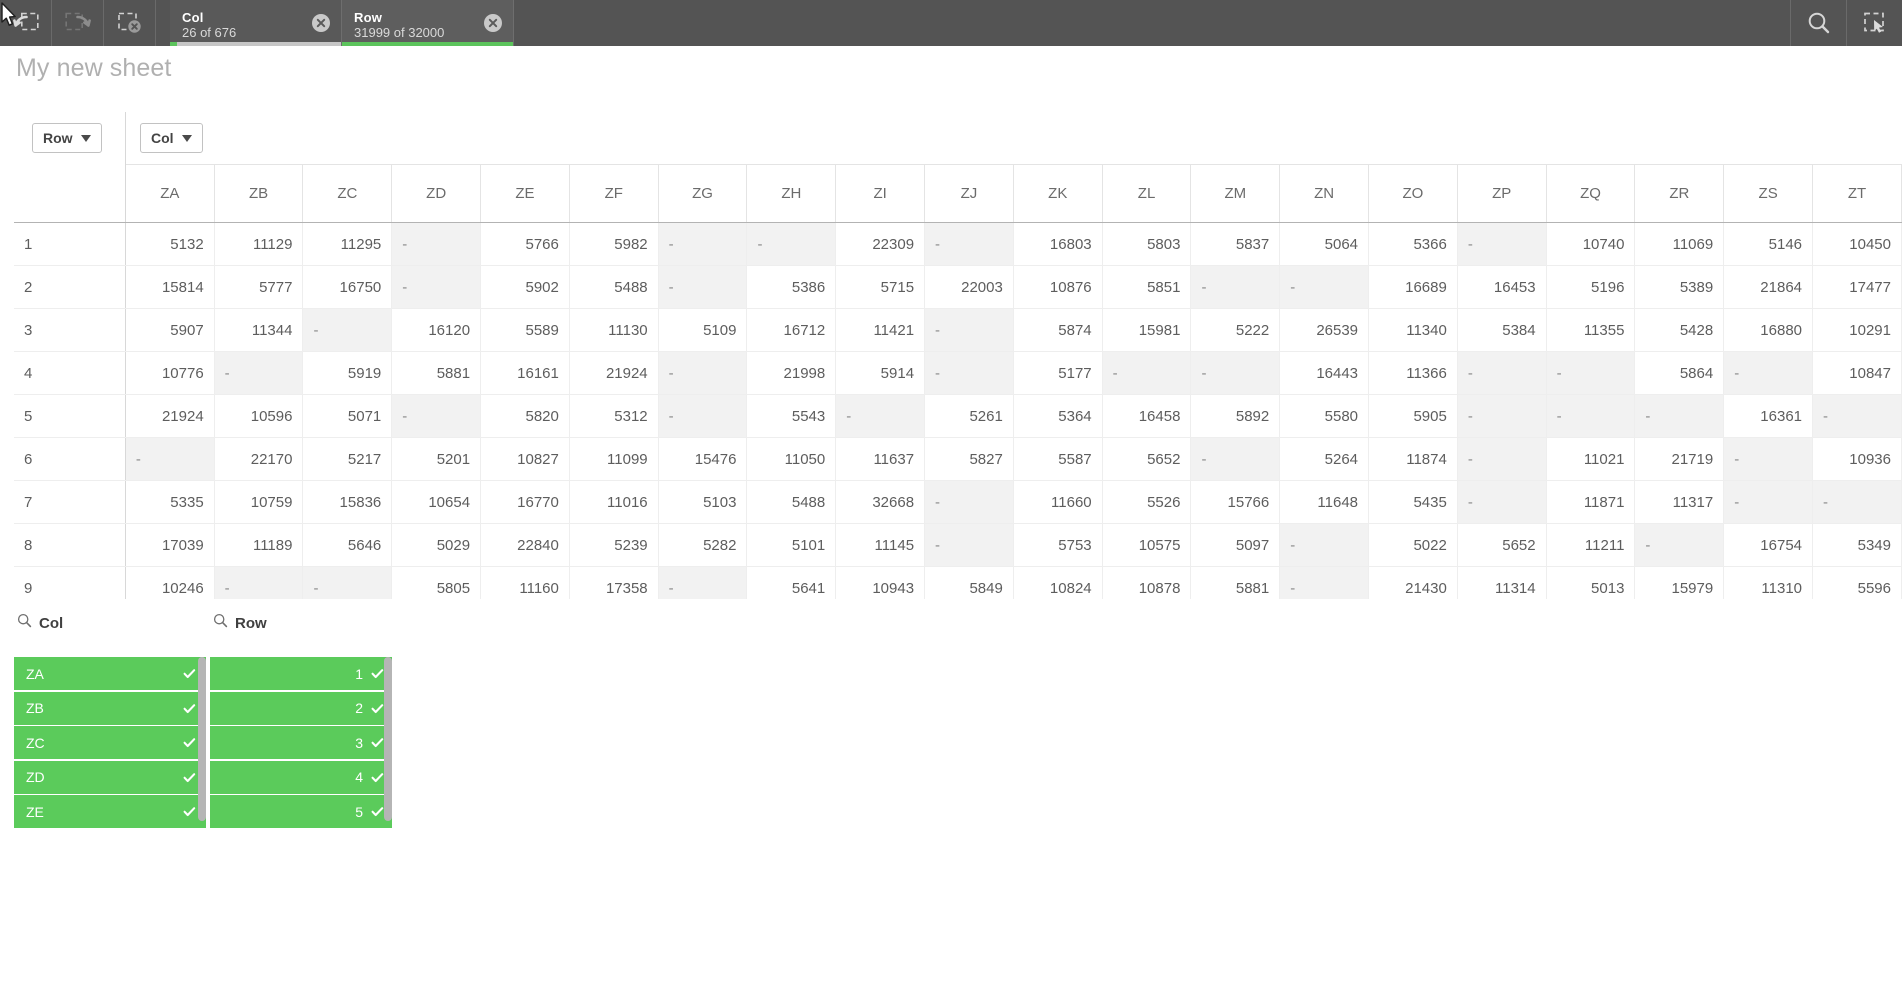 The height and width of the screenshot is (1005, 1902). I want to click on pivot-cell: 11871, so click(1591, 502).